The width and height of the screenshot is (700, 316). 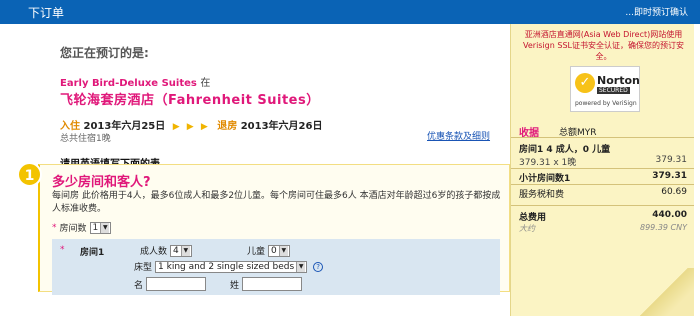 What do you see at coordinates (603, 228) in the screenshot?
I see `approx-row: 大约 899.39 CNY` at bounding box center [603, 228].